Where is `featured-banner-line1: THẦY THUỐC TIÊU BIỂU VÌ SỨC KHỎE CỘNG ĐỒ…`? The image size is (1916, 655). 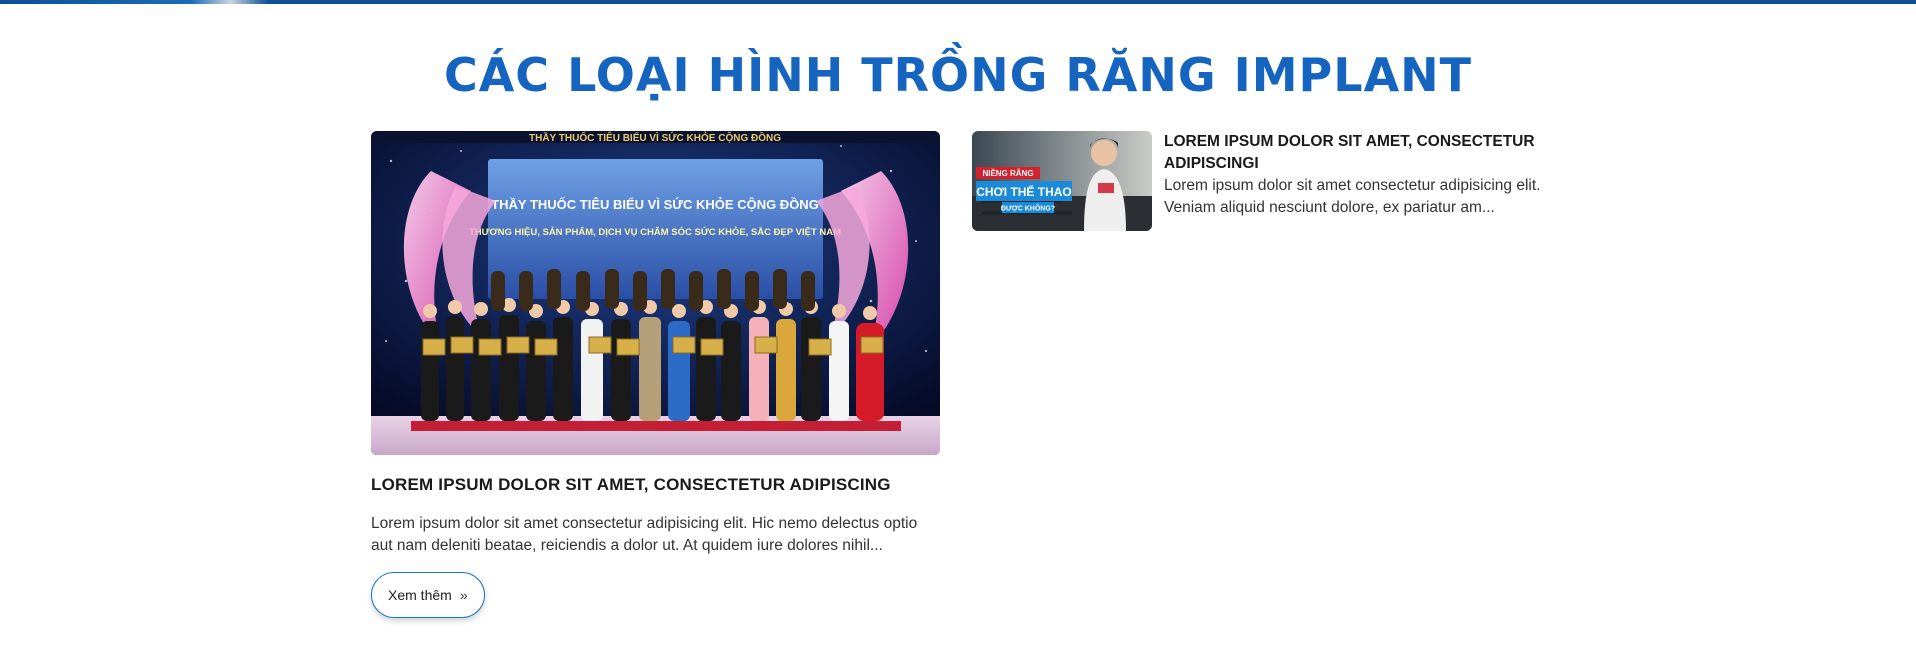 featured-banner-line1: THẦY THUỐC TIÊU BIỂU VÌ SỨC KHỎE CỘNG ĐỒ… is located at coordinates (655, 204).